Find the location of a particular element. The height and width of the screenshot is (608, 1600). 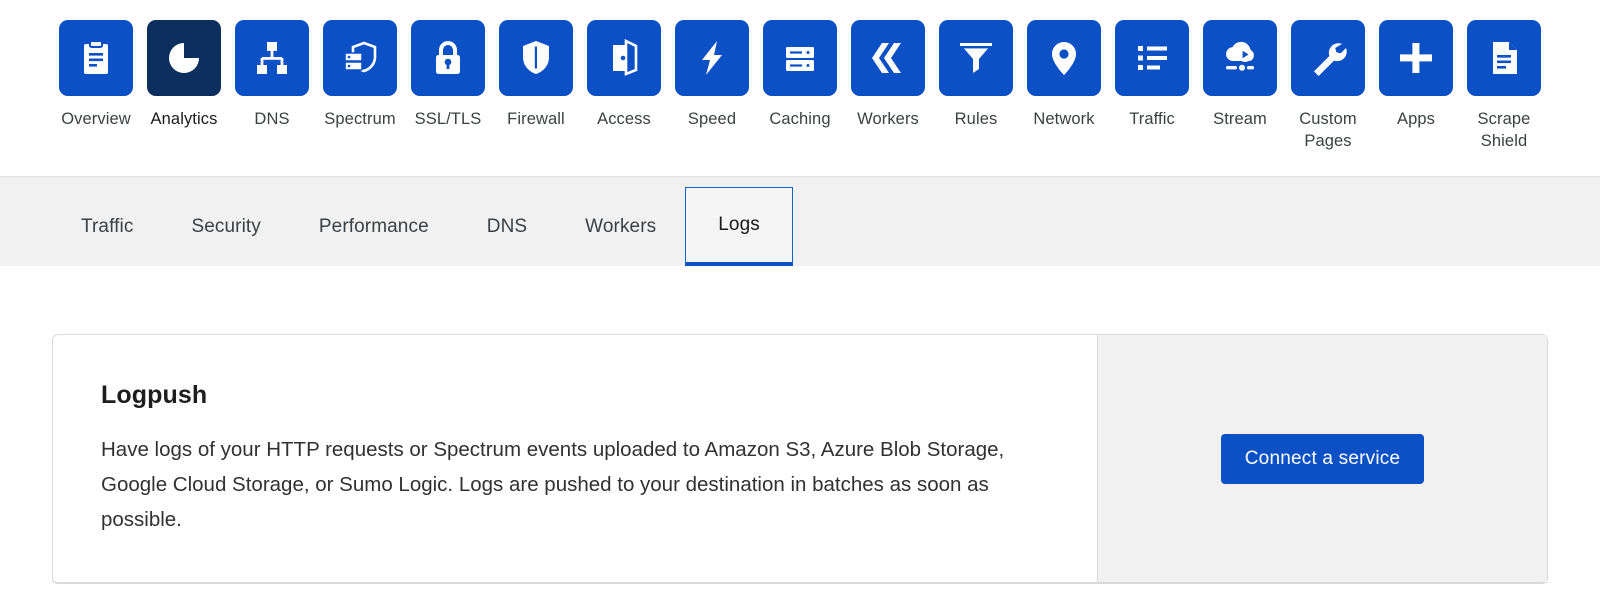

nav-item-custom-pages: Custom Pages is located at coordinates (1328, 86).